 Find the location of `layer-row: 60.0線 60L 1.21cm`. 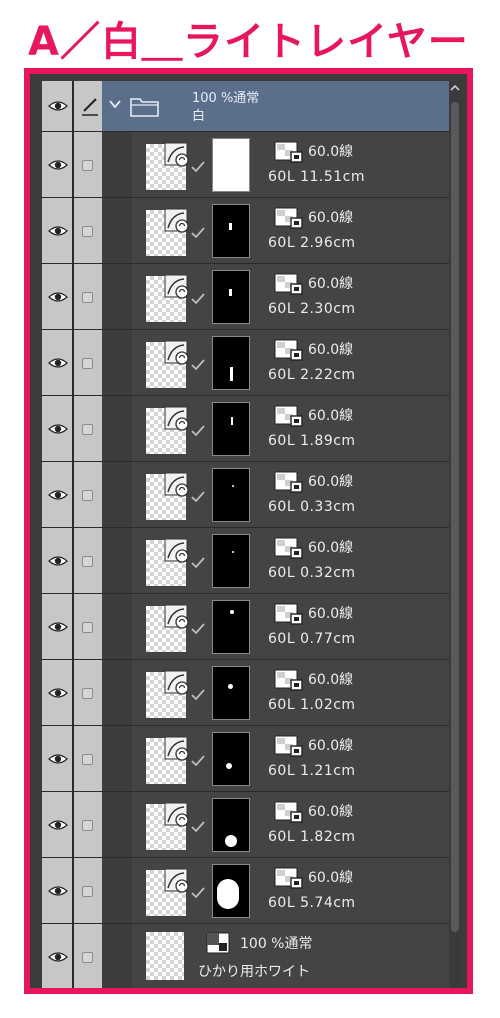

layer-row: 60.0線 60L 1.21cm is located at coordinates (248, 759).